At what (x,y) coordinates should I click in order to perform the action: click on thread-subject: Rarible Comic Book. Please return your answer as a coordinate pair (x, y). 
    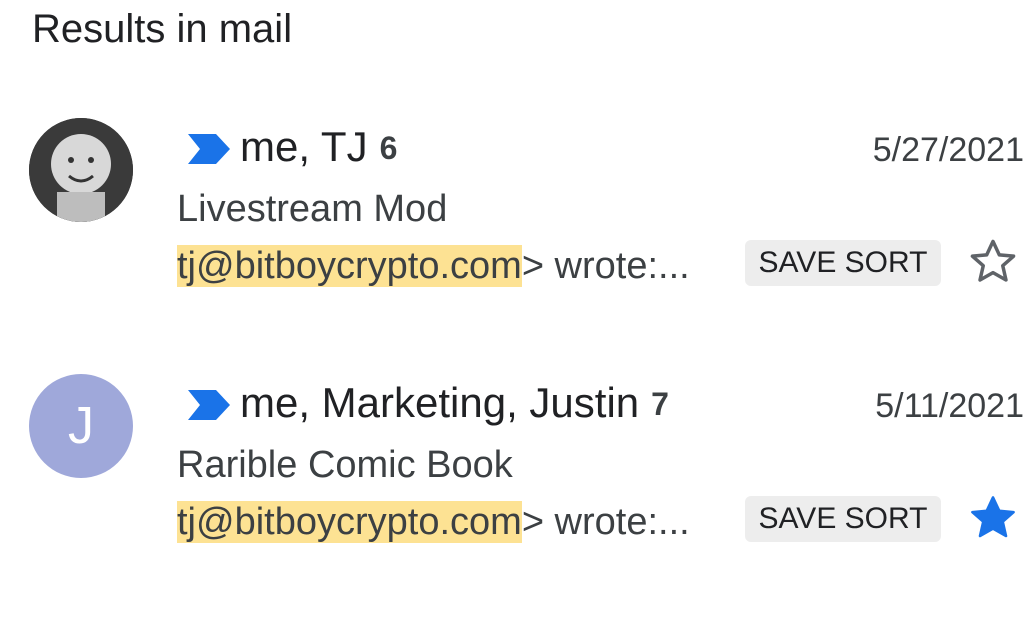
    Looking at the image, I should click on (345, 465).